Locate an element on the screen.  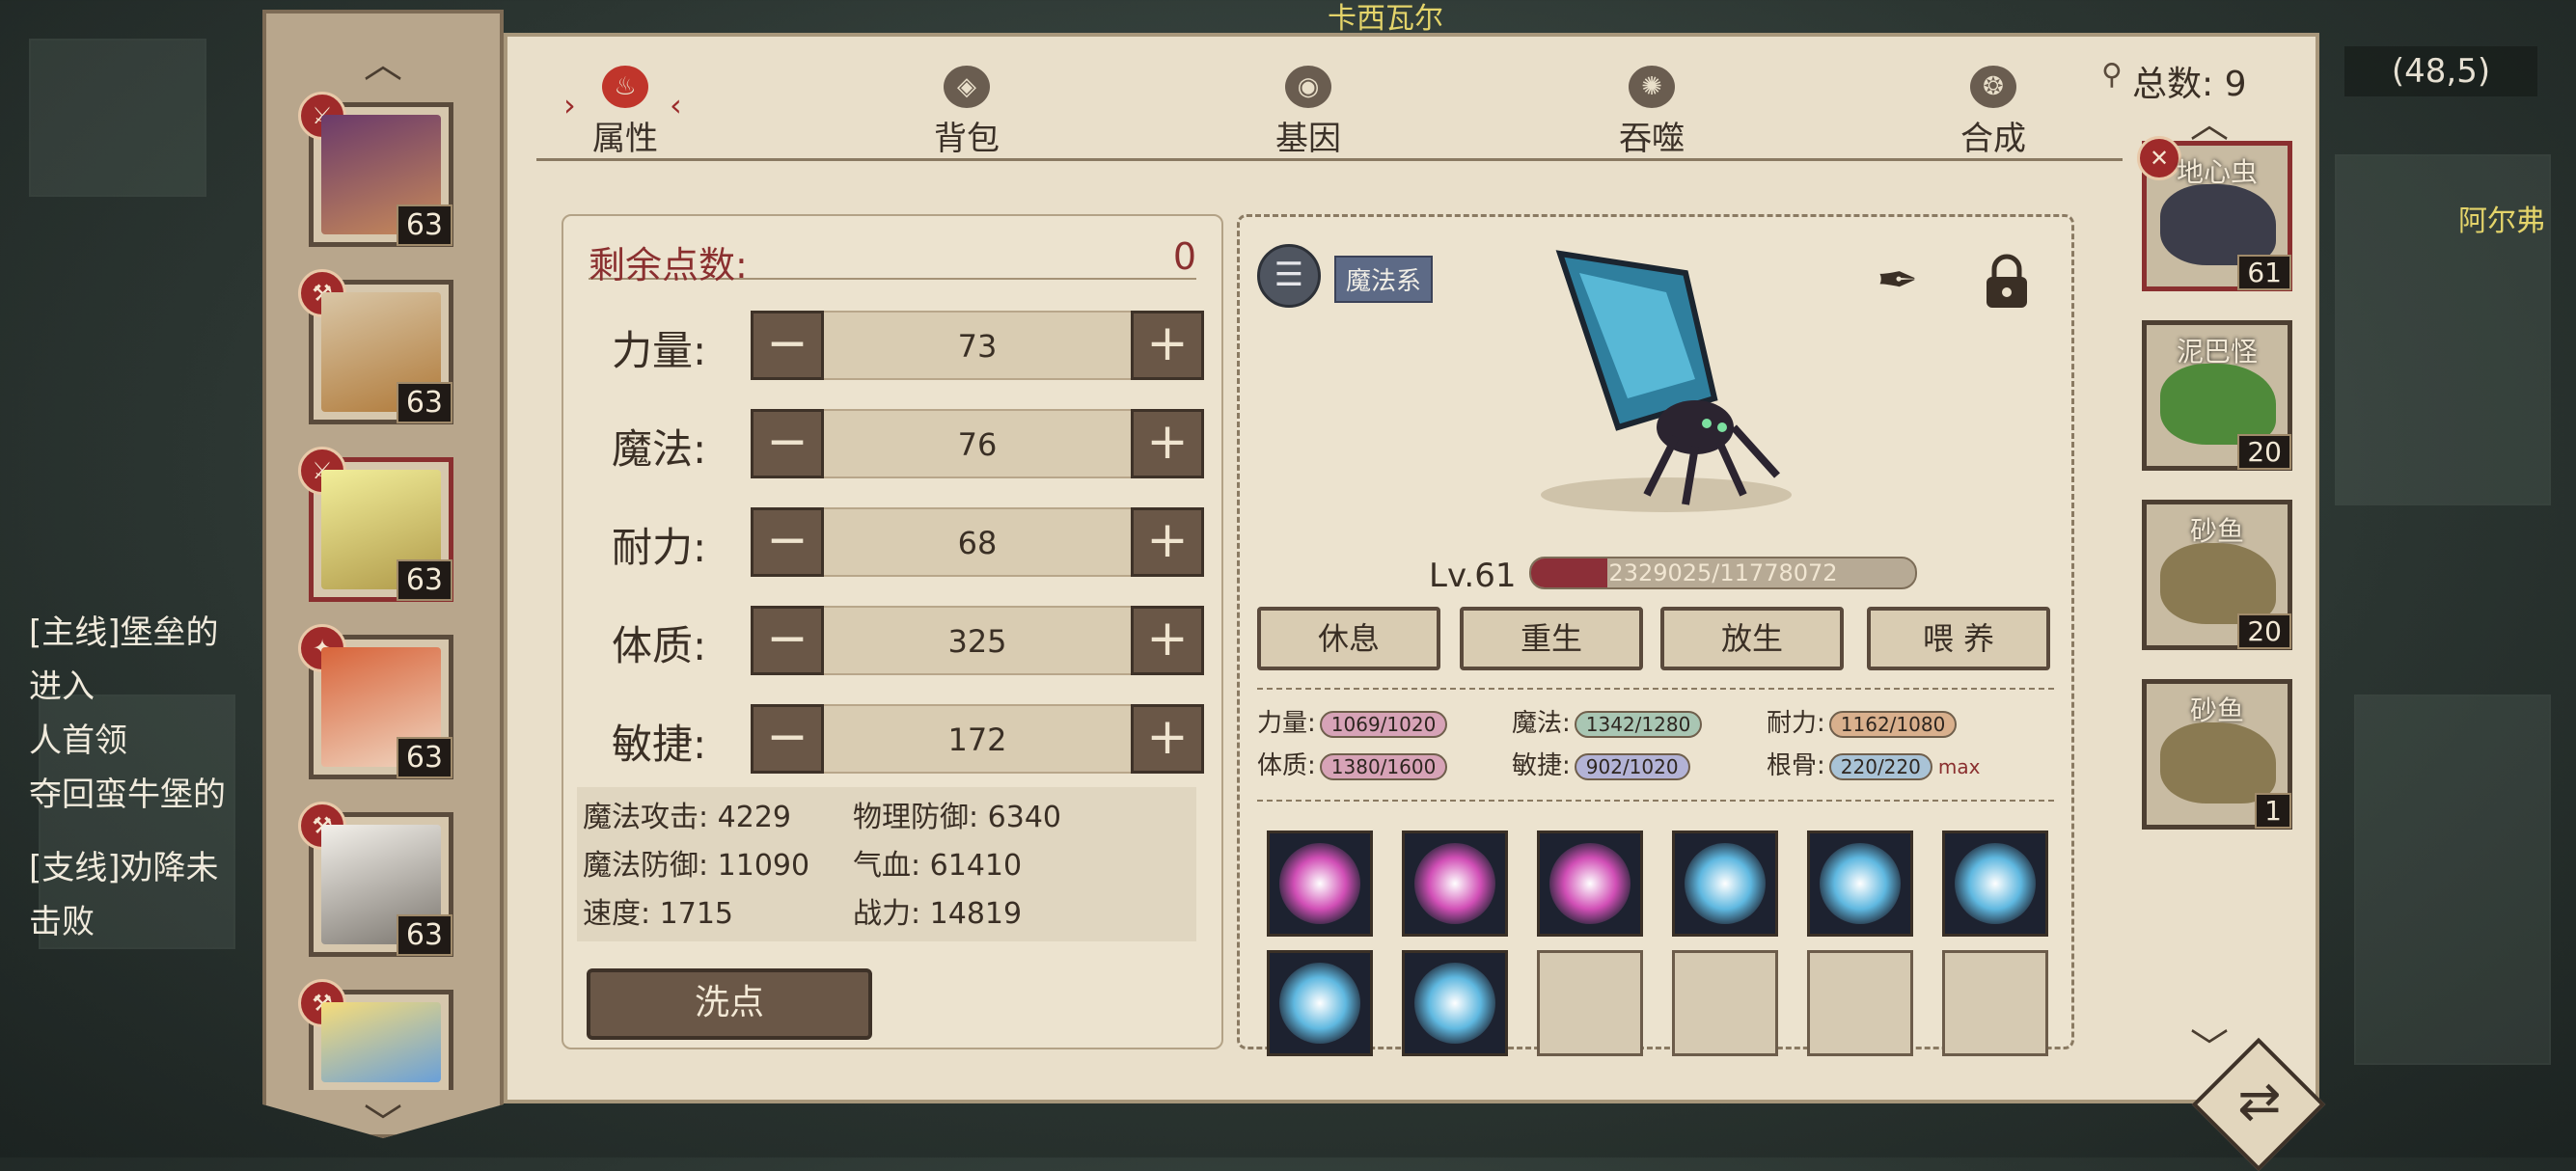
tab-label: 背包 is located at coordinates (967, 139).